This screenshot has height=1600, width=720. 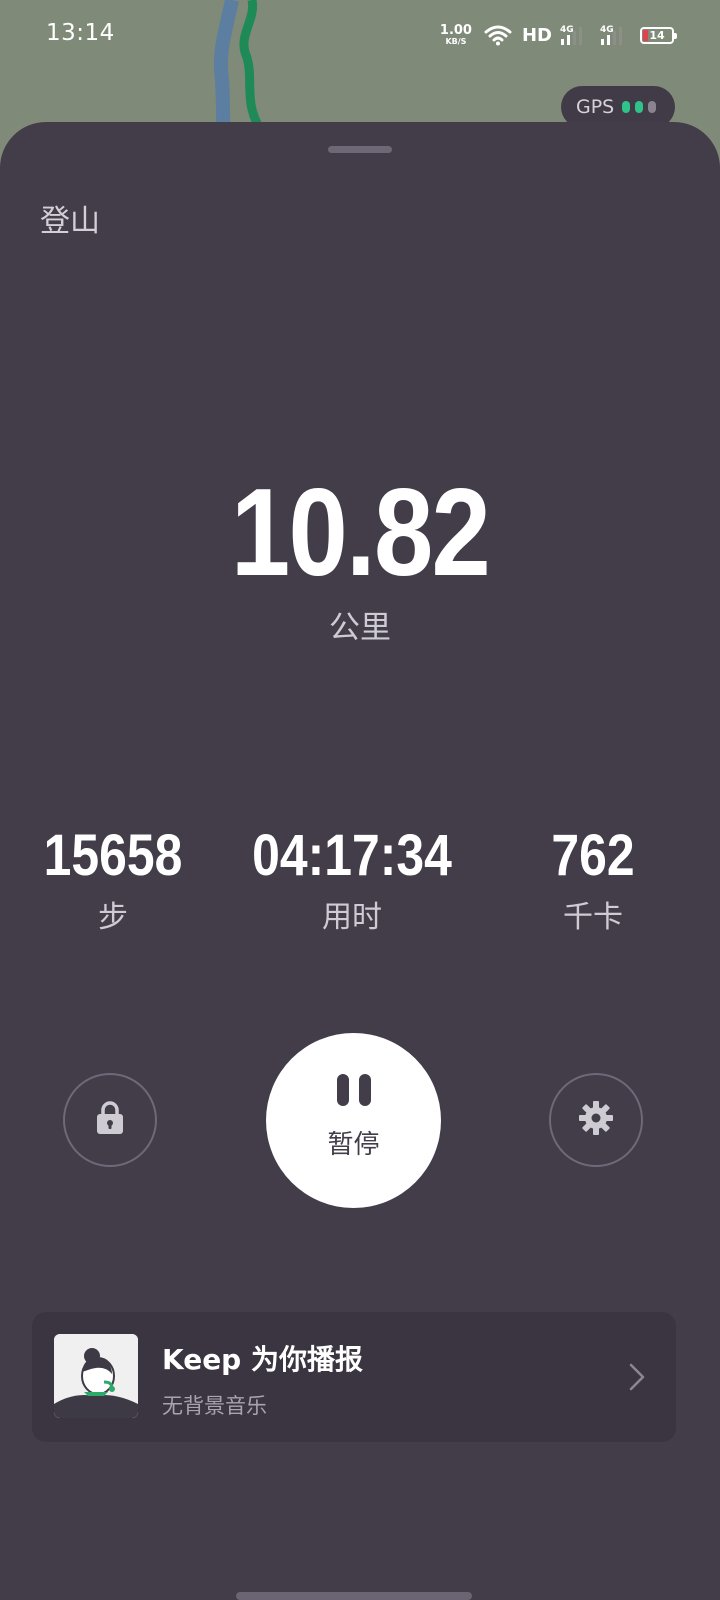 I want to click on status-bar: 13:14 1.00 KB/S HD 4G 4G 14, so click(x=360, y=36).